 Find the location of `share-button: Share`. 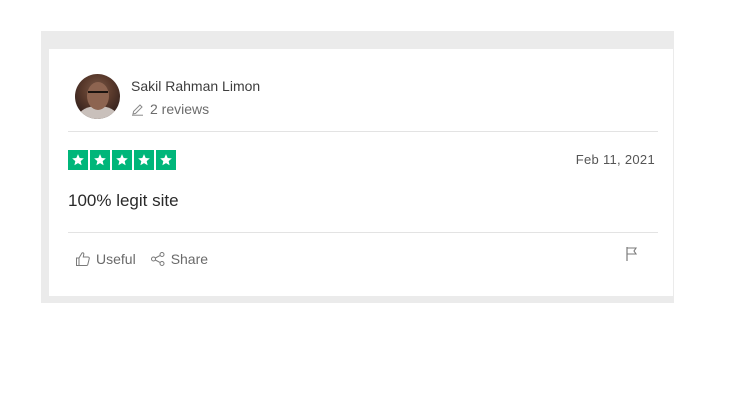

share-button: Share is located at coordinates (179, 259).